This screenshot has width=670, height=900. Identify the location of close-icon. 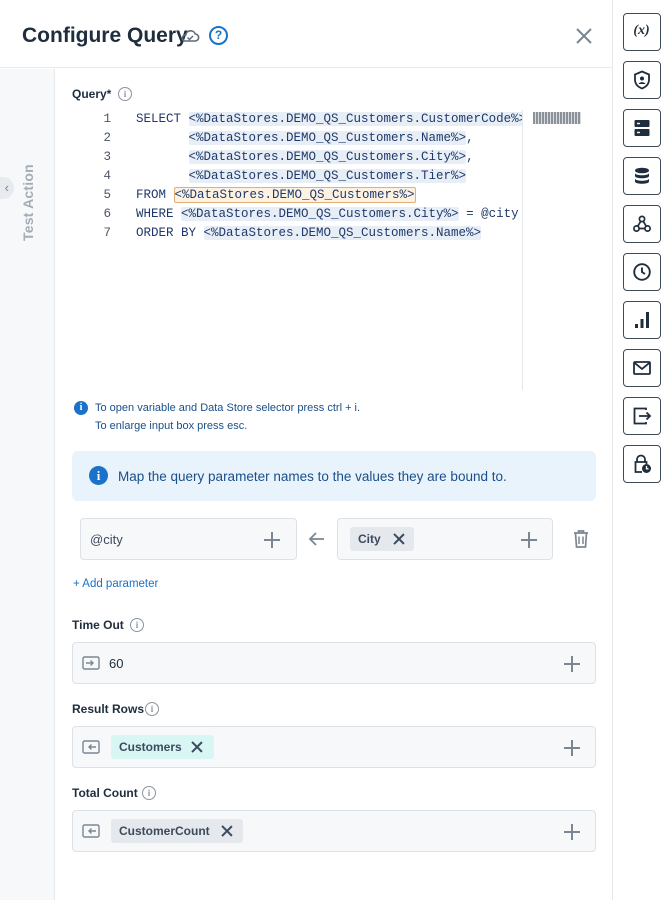
(584, 36).